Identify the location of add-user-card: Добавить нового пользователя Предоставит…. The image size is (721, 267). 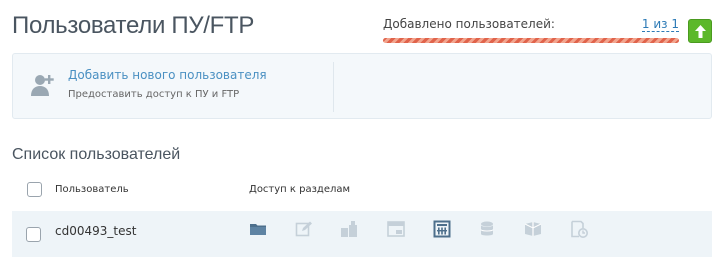
(173, 86).